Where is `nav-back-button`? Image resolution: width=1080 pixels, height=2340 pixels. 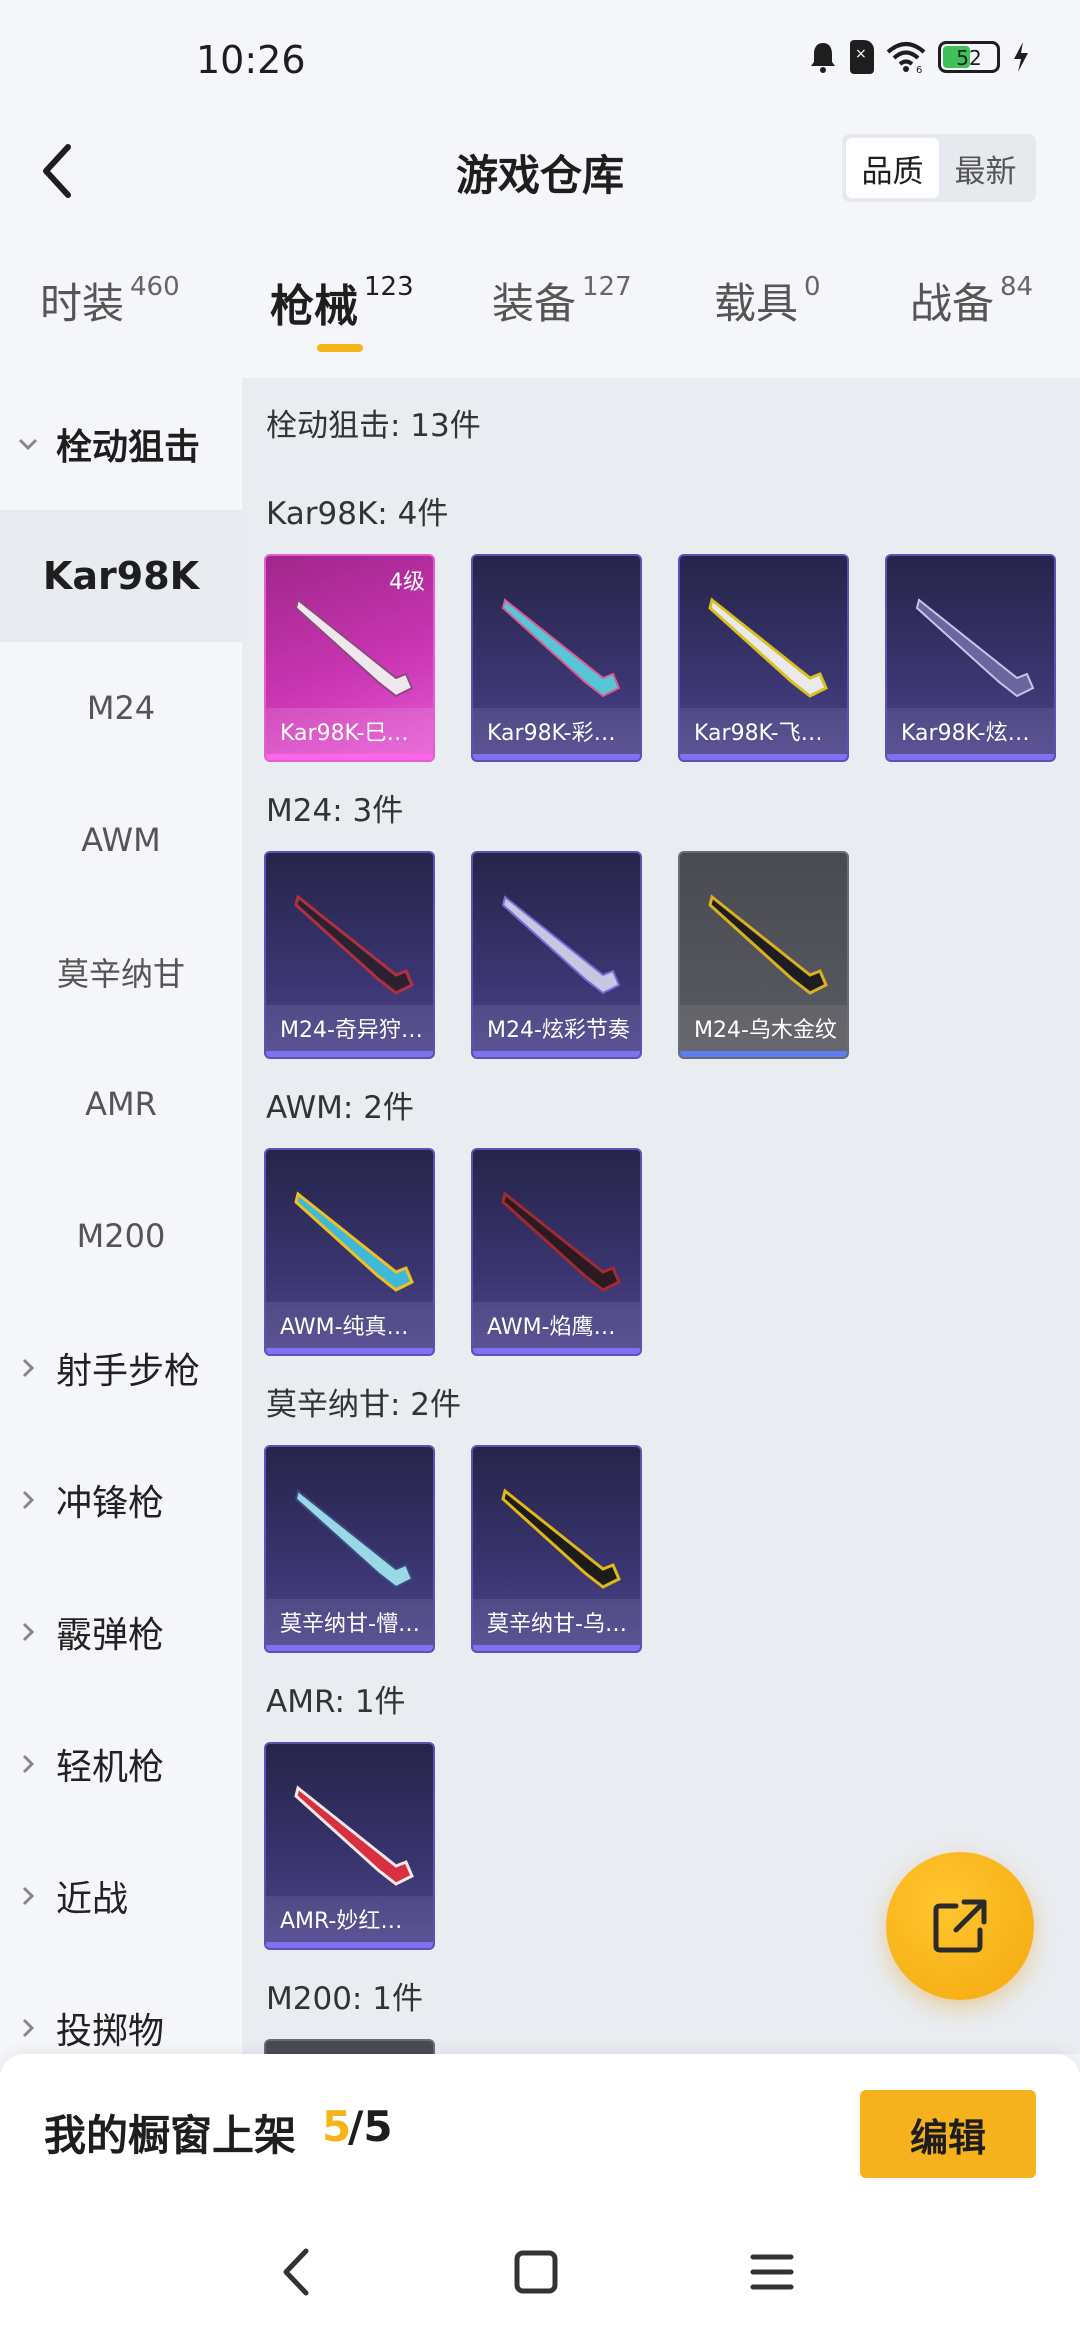
nav-back-button is located at coordinates (298, 2272).